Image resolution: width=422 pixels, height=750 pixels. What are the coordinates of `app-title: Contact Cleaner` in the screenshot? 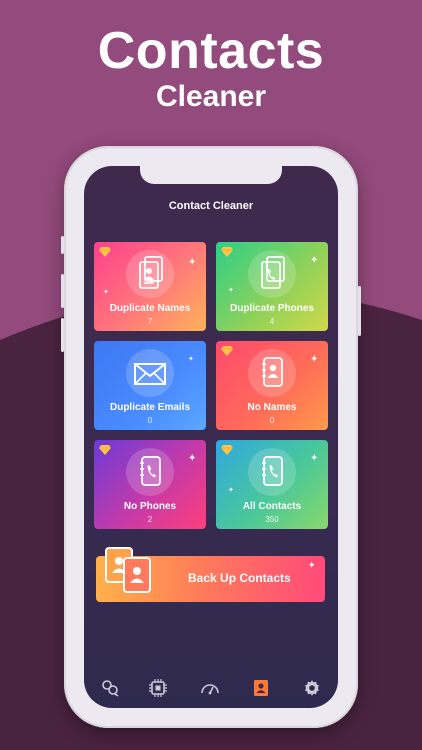 It's located at (211, 206).